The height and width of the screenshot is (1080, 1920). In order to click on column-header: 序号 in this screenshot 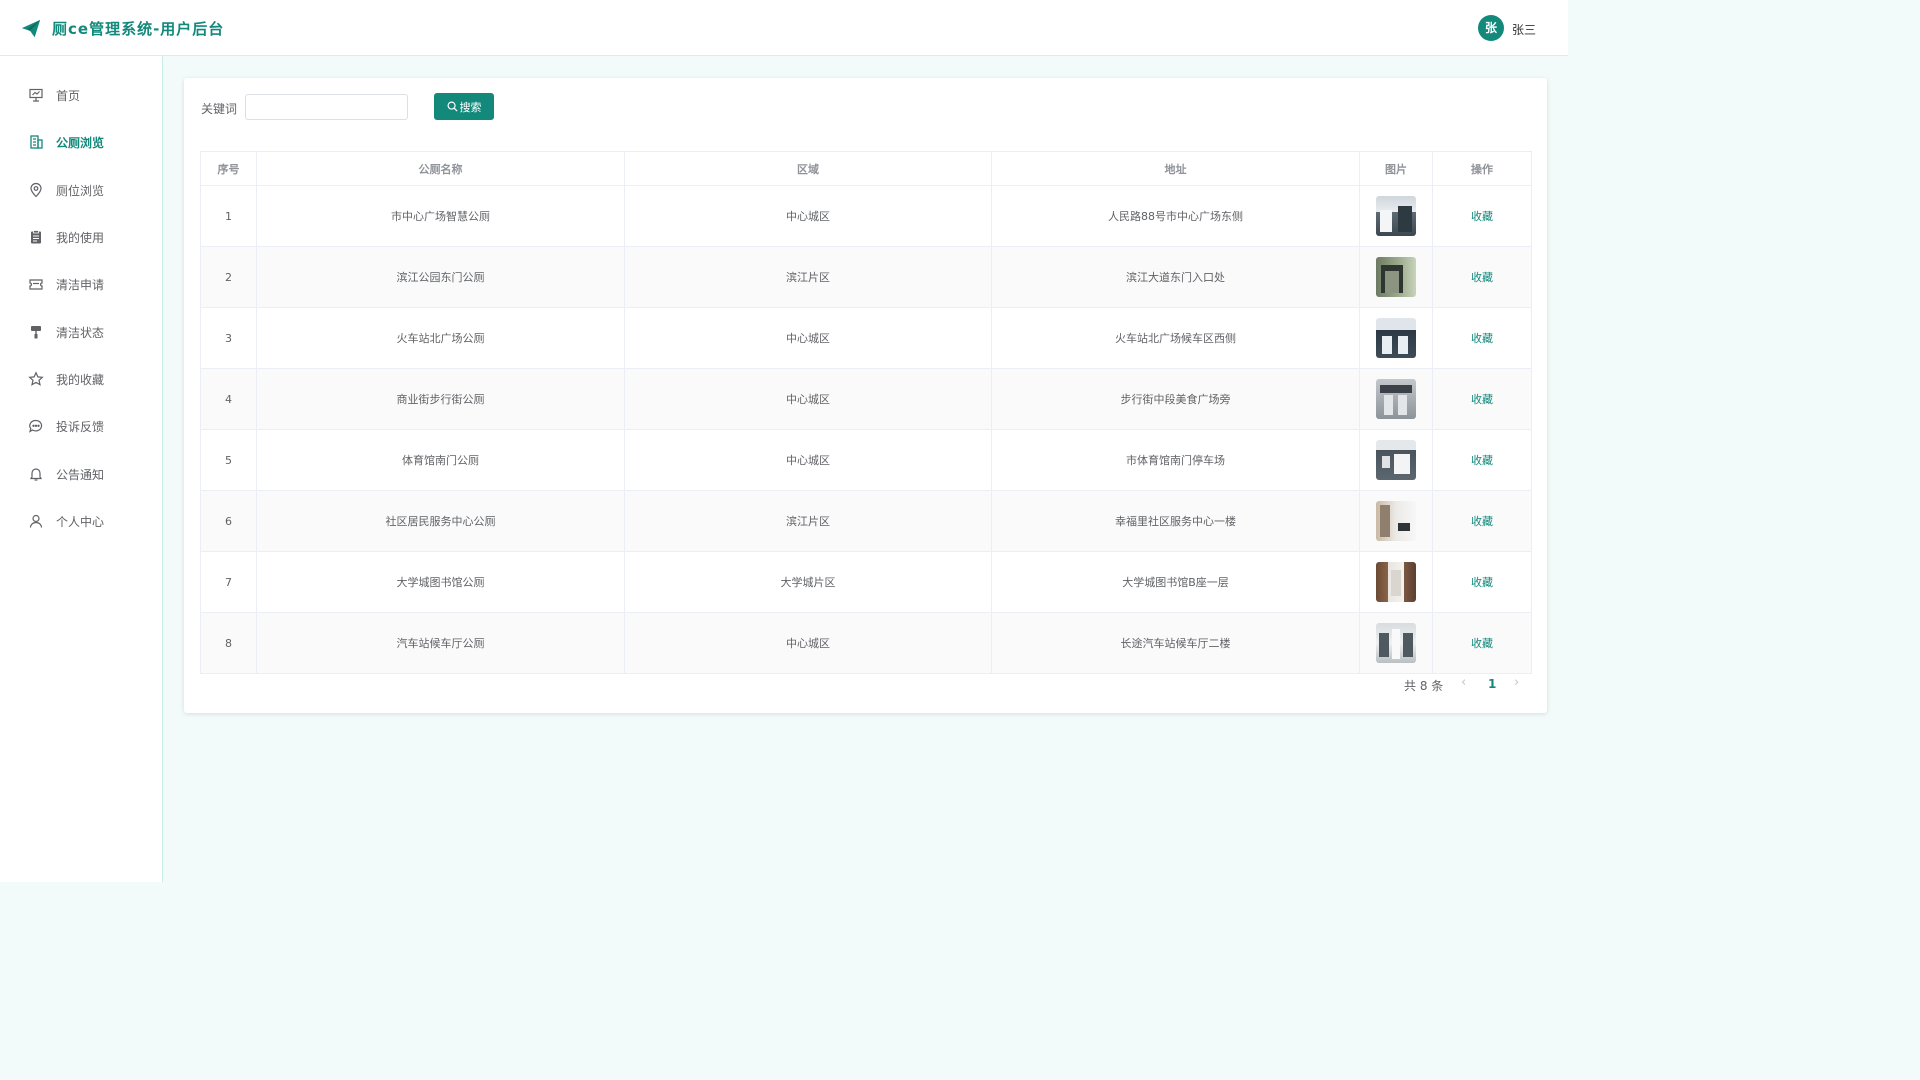, I will do `click(228, 168)`.